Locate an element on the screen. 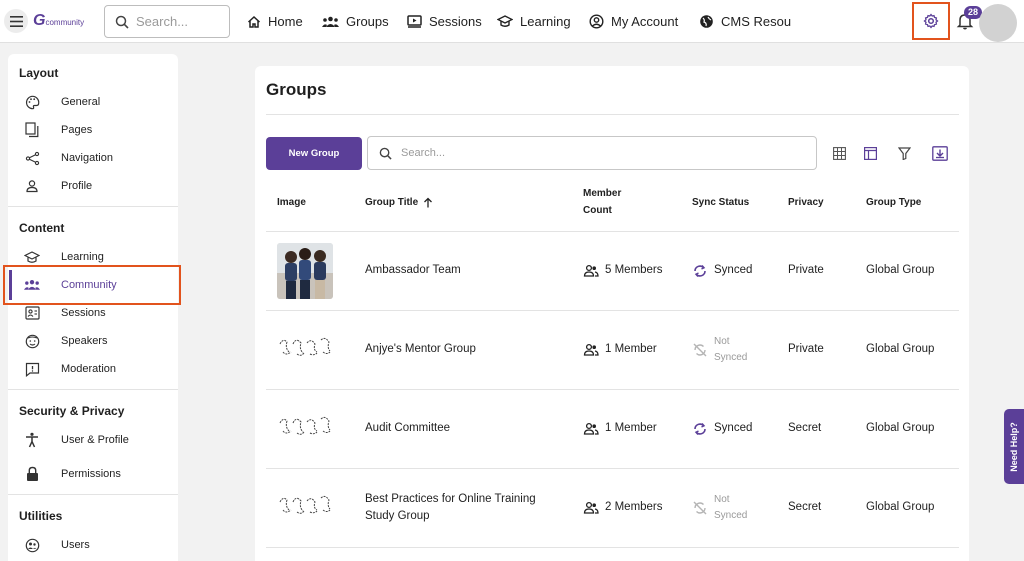 Image resolution: width=1024 pixels, height=561 pixels. palette-icon is located at coordinates (32, 102).